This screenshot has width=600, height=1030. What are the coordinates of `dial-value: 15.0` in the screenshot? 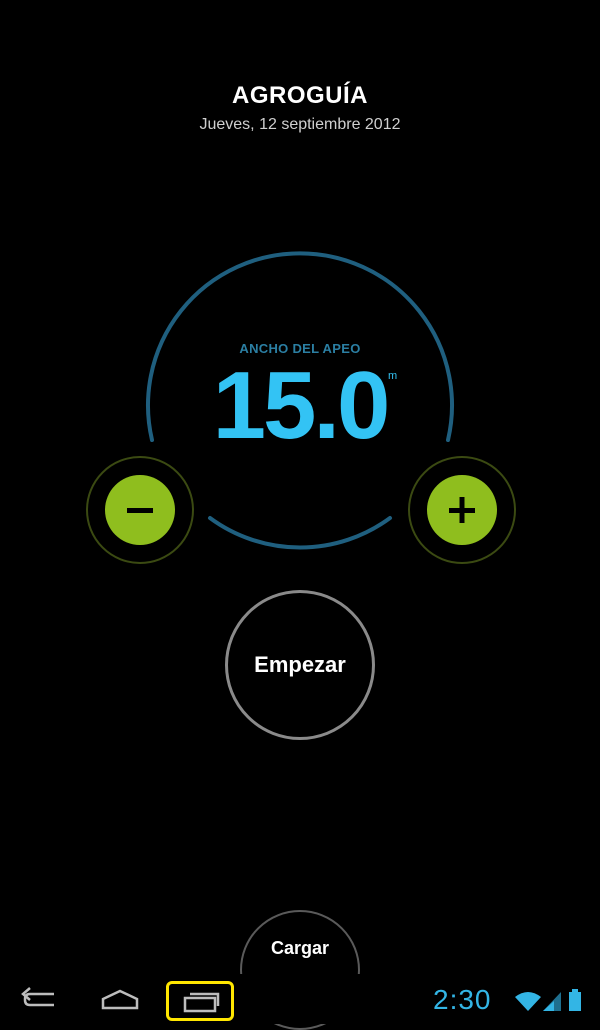 It's located at (301, 405).